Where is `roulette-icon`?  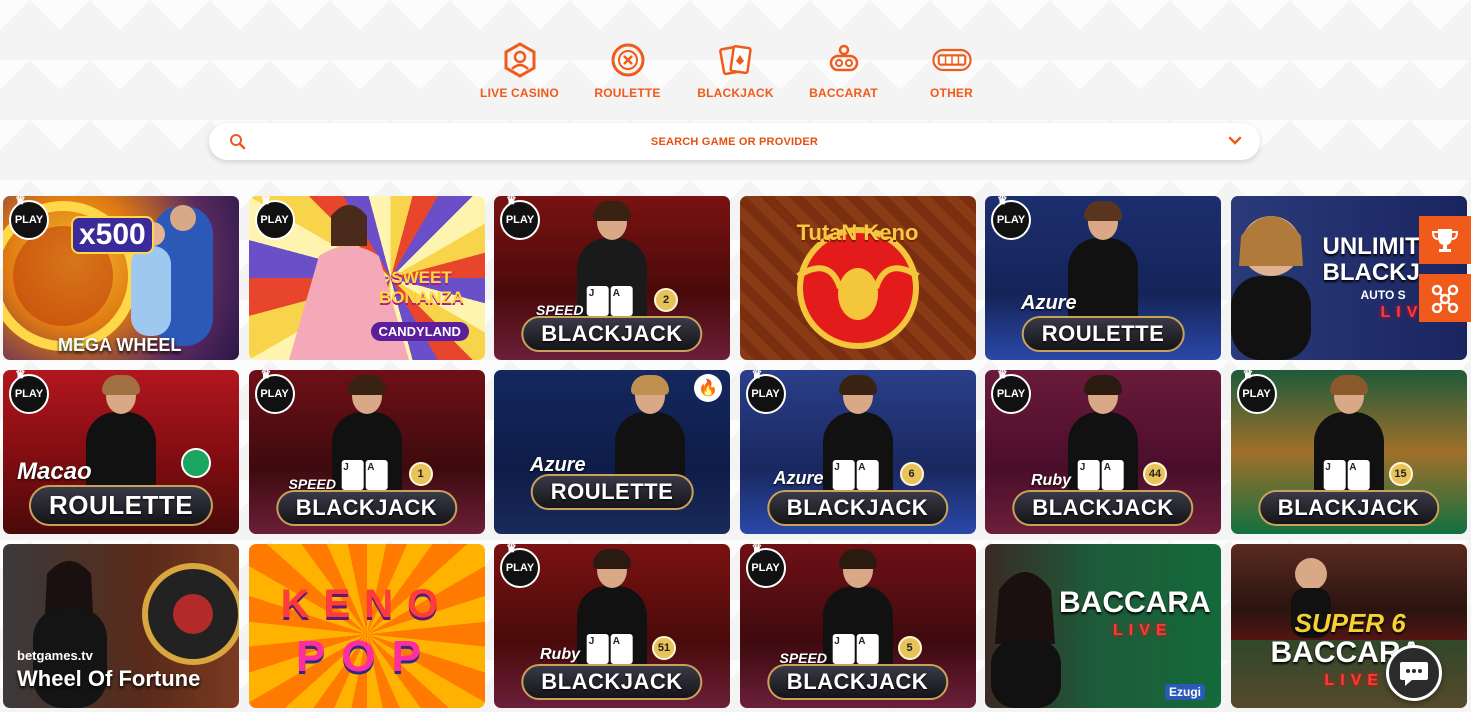
roulette-icon is located at coordinates (628, 60).